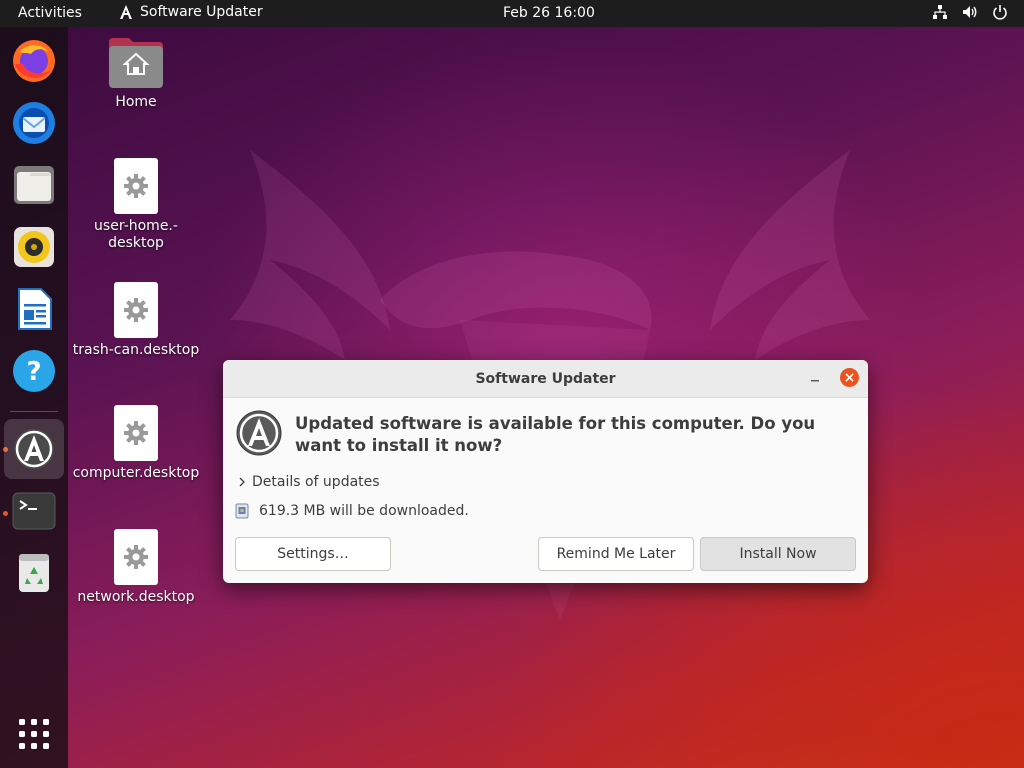  Describe the element at coordinates (136, 62) in the screenshot. I see `home-folder-icon` at that location.